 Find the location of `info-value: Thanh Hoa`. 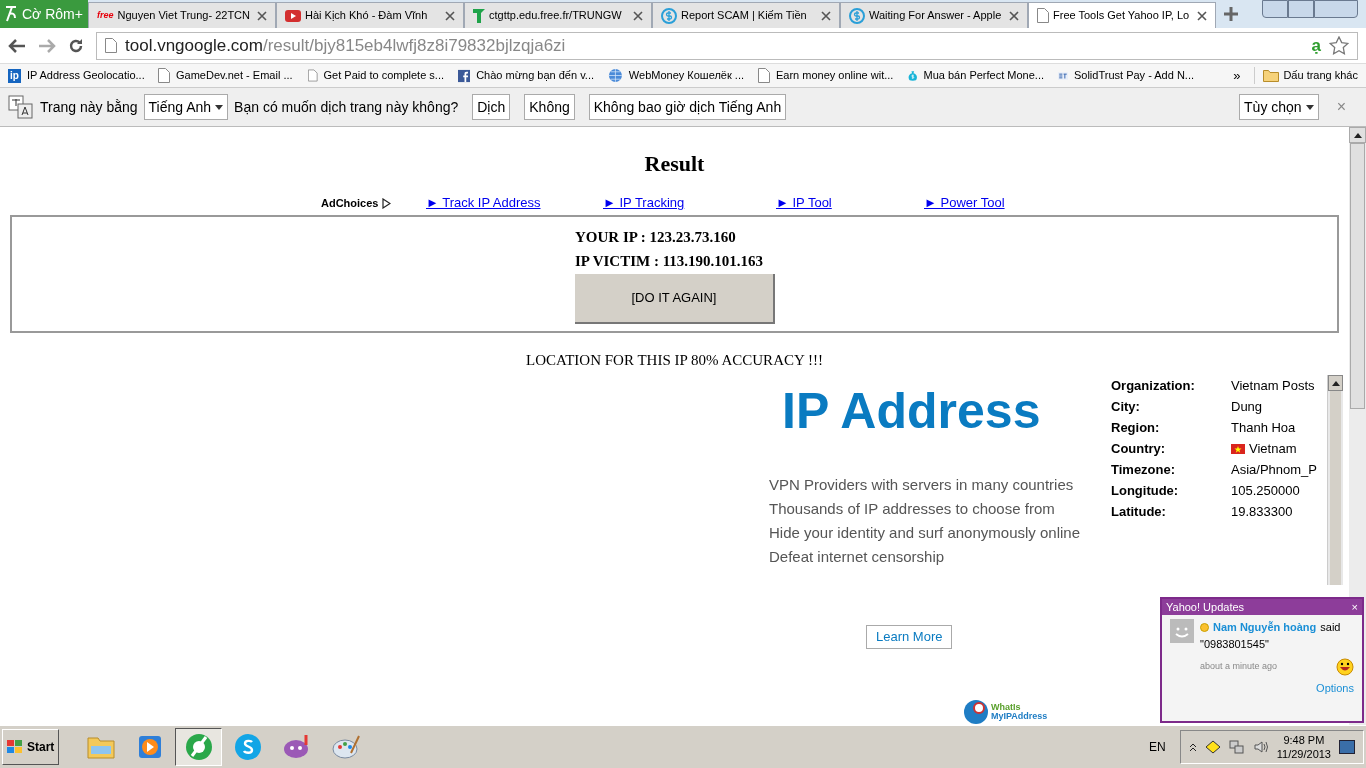

info-value: Thanh Hoa is located at coordinates (1263, 427).